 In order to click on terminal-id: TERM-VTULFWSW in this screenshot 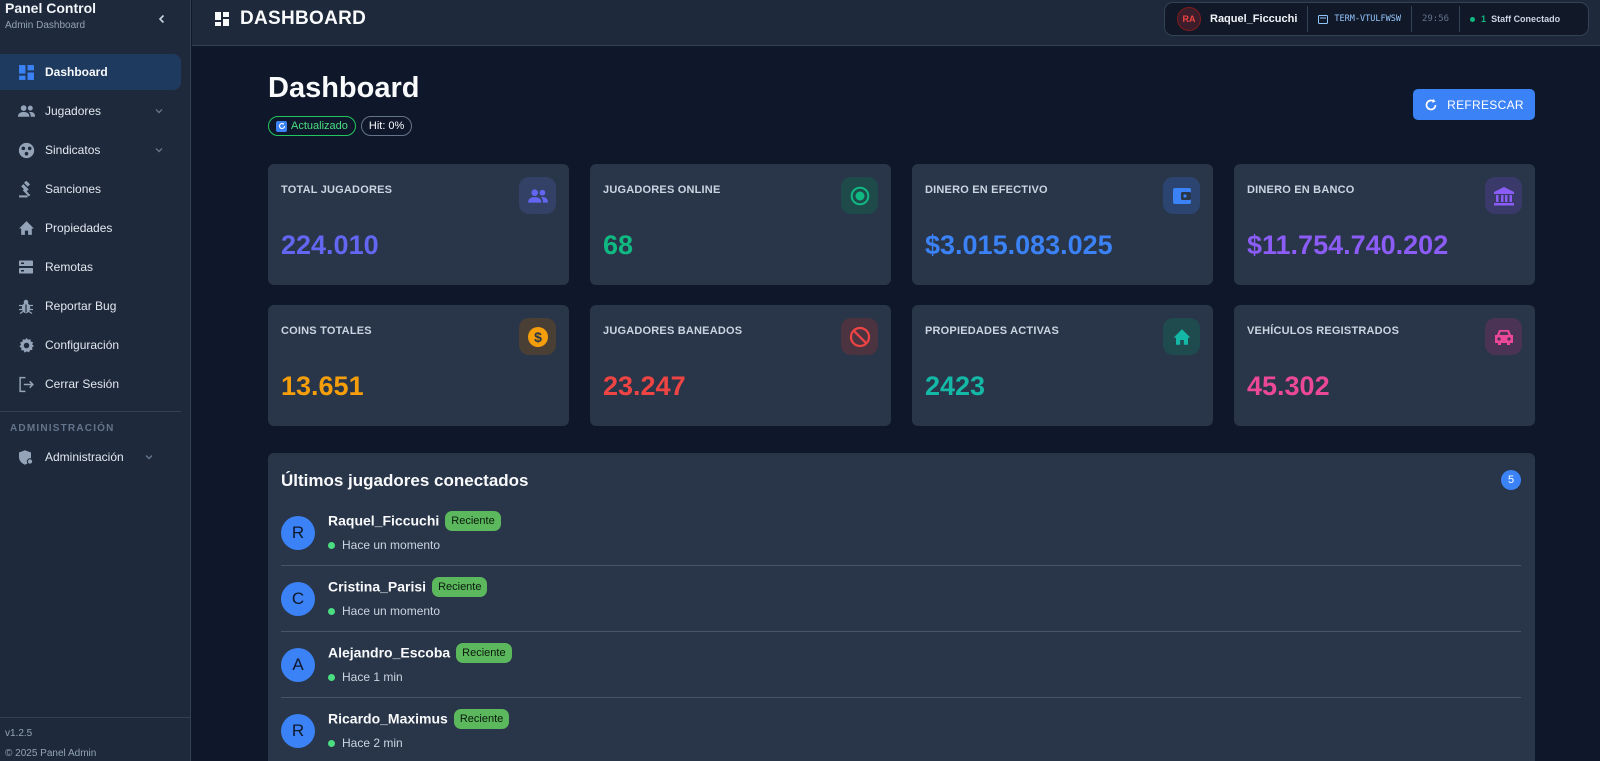, I will do `click(1359, 19)`.